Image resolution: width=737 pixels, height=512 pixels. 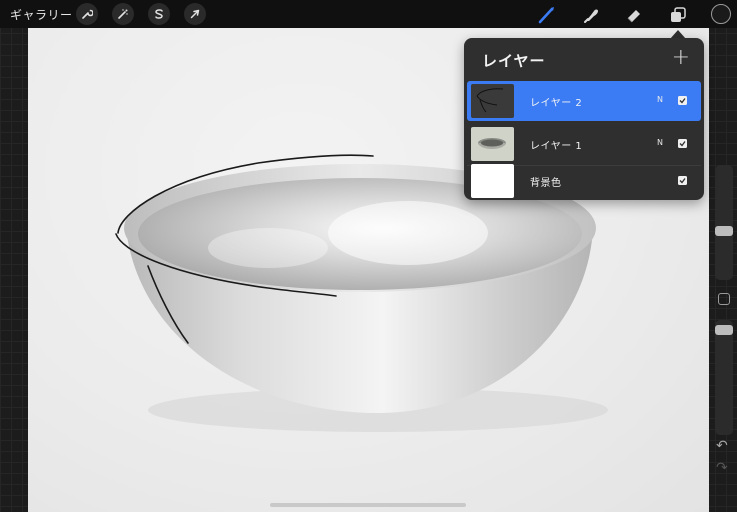 I want to click on transform-button, so click(x=195, y=14).